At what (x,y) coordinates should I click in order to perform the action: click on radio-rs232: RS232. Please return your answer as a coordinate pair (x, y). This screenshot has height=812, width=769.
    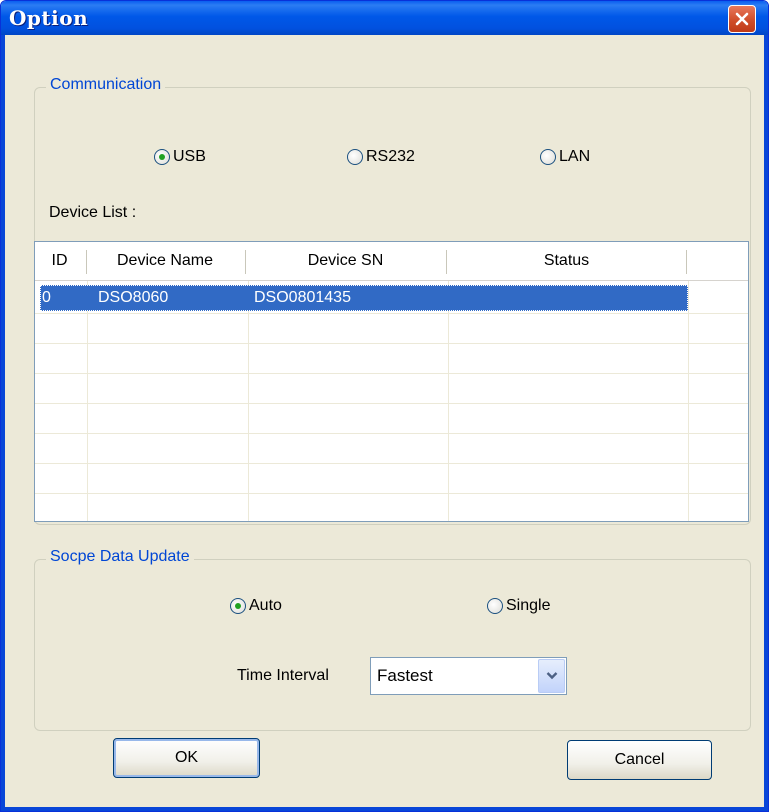
    Looking at the image, I should click on (381, 157).